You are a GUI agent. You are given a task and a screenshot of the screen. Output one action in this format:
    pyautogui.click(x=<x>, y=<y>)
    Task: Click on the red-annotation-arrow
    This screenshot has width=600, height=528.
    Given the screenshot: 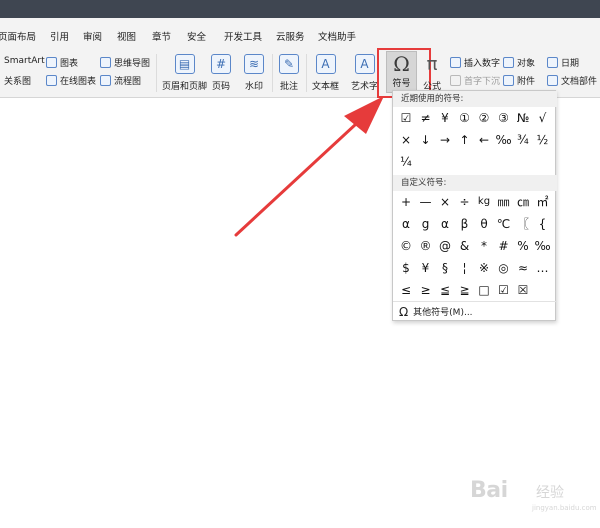 What is the action you would take?
    pyautogui.click(x=309, y=166)
    